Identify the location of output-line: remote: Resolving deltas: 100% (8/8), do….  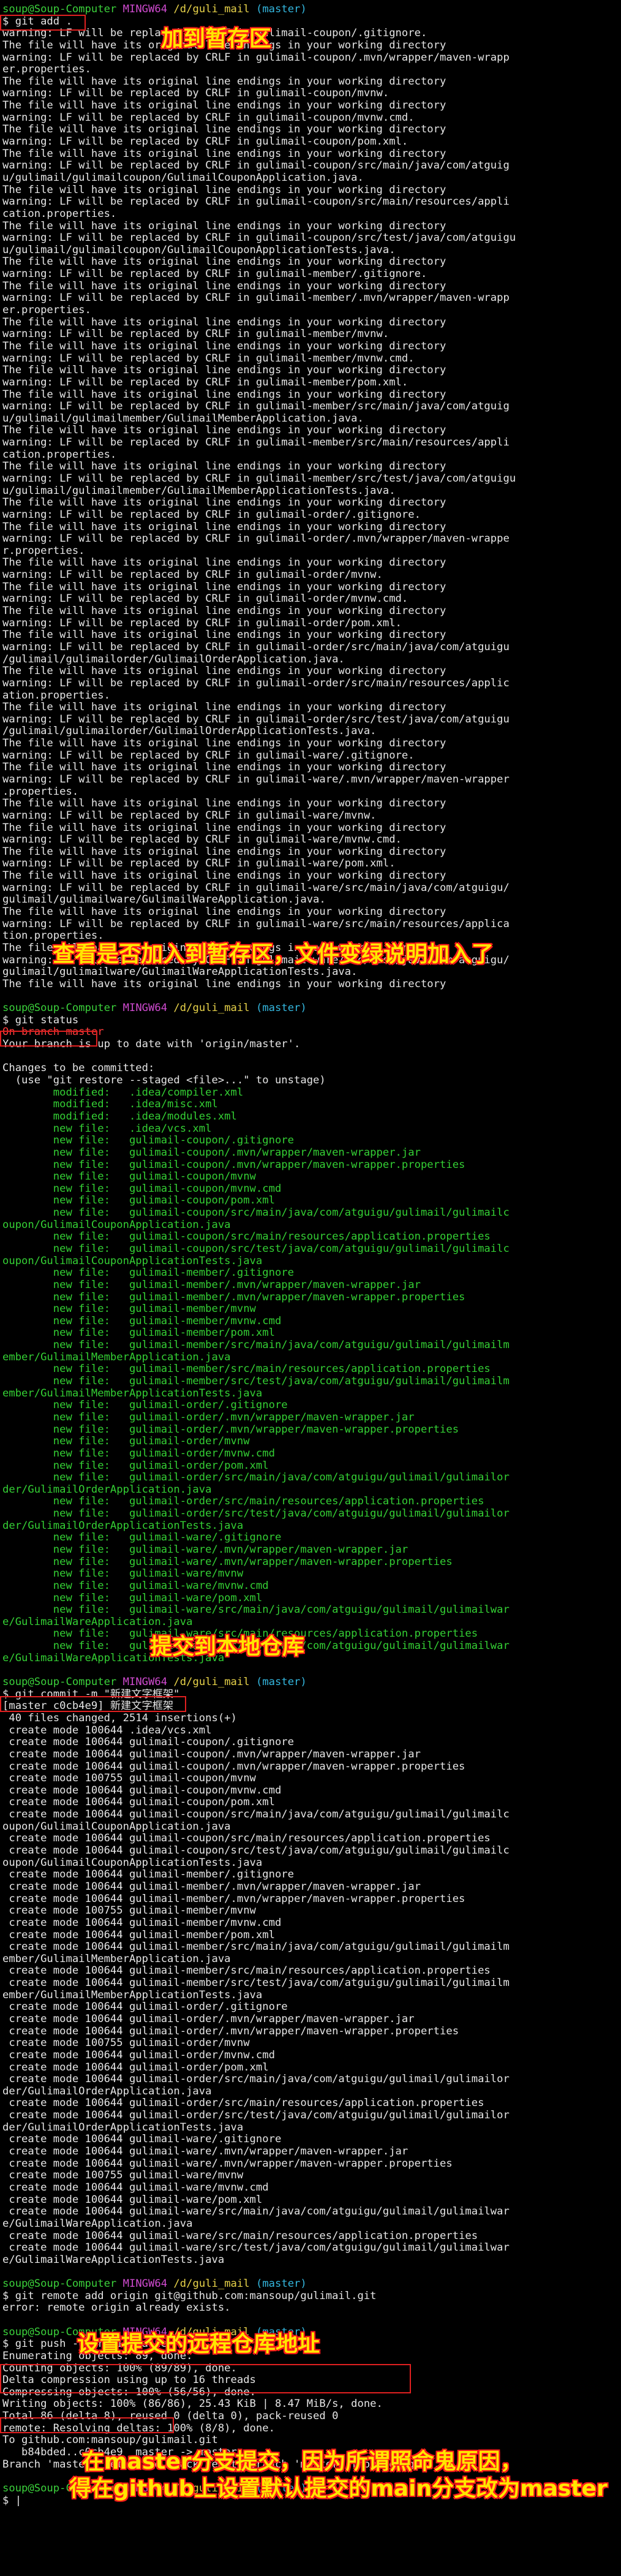
(138, 2428).